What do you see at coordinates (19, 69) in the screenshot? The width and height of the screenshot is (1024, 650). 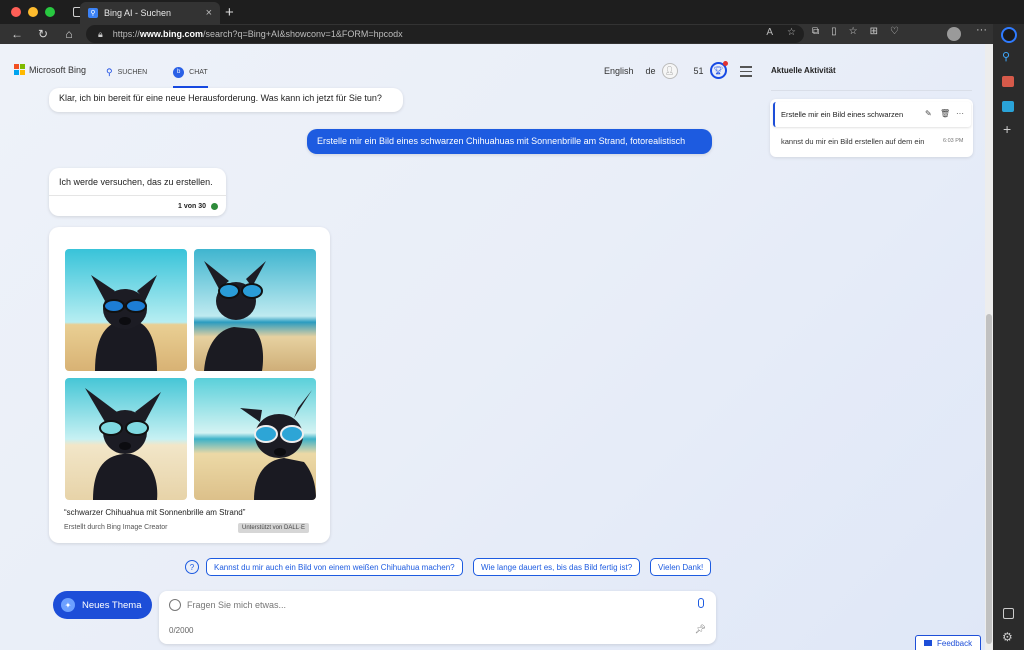 I see `microsoft-logo-icon` at bounding box center [19, 69].